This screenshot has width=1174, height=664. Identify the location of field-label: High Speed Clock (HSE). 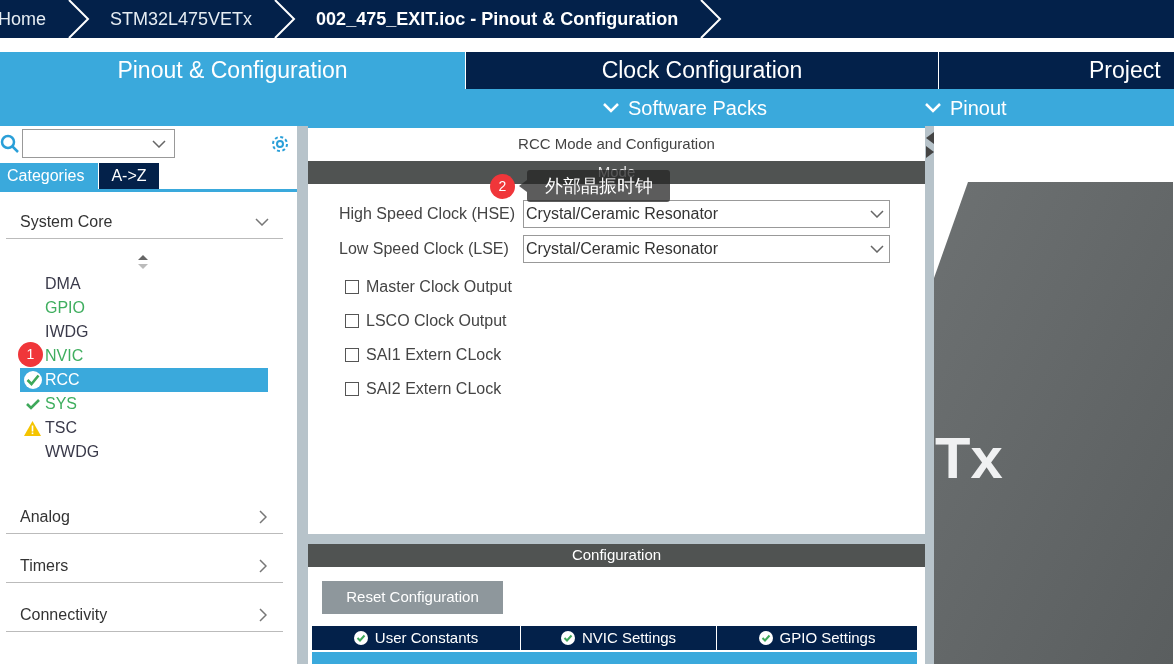
(428, 214).